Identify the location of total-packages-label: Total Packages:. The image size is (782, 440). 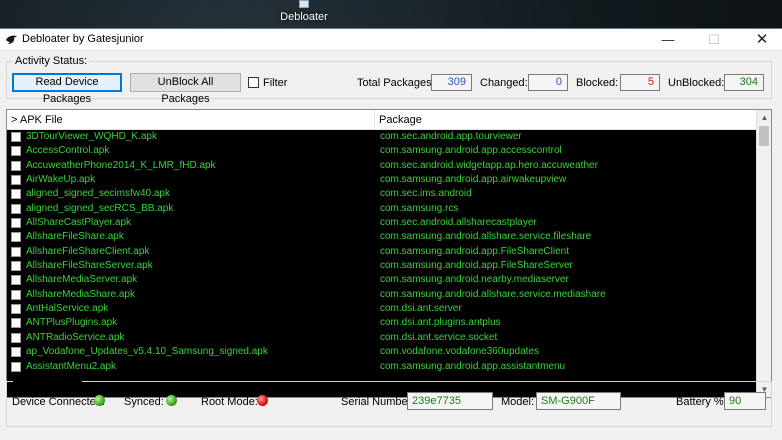
(396, 83).